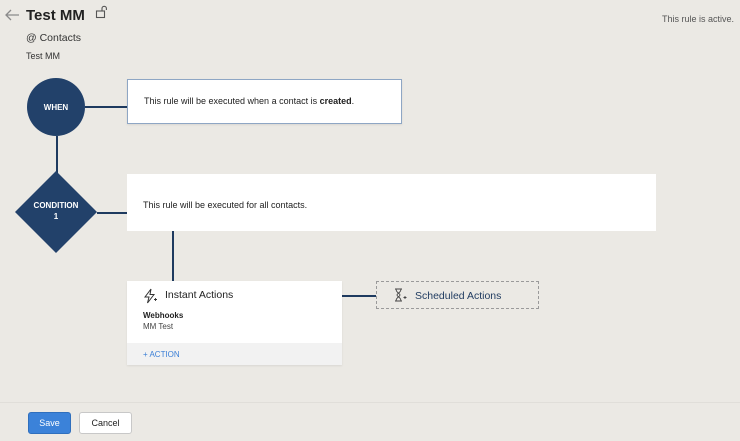  I want to click on condition-label-line2: 1, so click(56, 216).